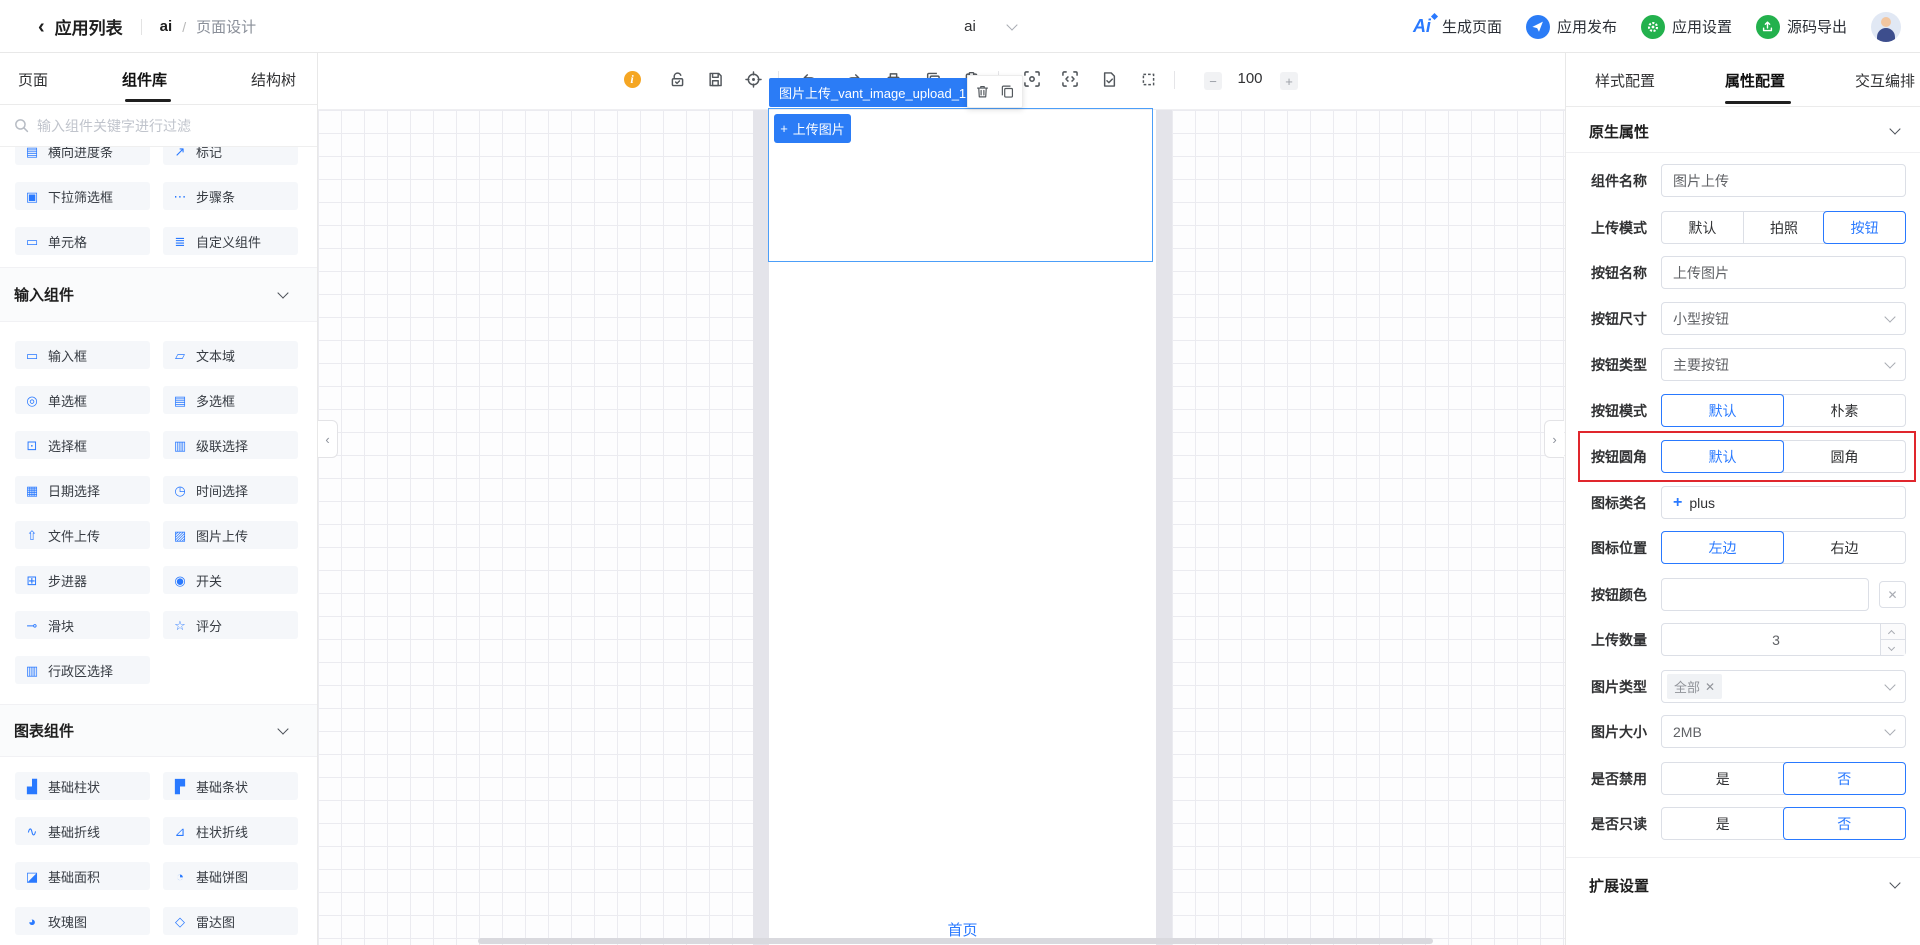 This screenshot has height=945, width=1920. What do you see at coordinates (1783, 318) in the screenshot?
I see `button-size-select: 小型按钮` at bounding box center [1783, 318].